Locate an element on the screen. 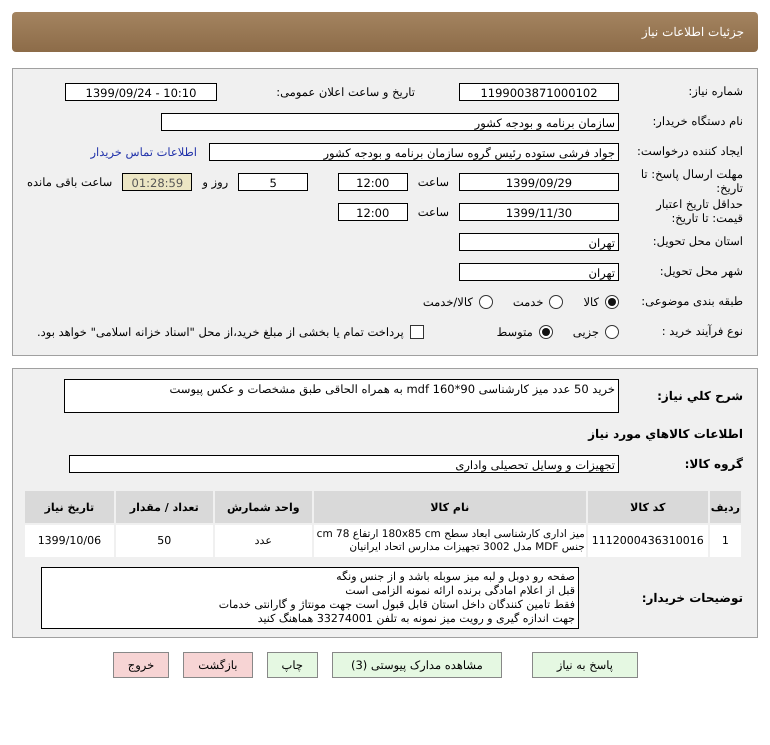 The height and width of the screenshot is (745, 770). note-line: قبل از اعلام امادگی برنده ارائه نمونه الزامی است is located at coordinates (459, 591).